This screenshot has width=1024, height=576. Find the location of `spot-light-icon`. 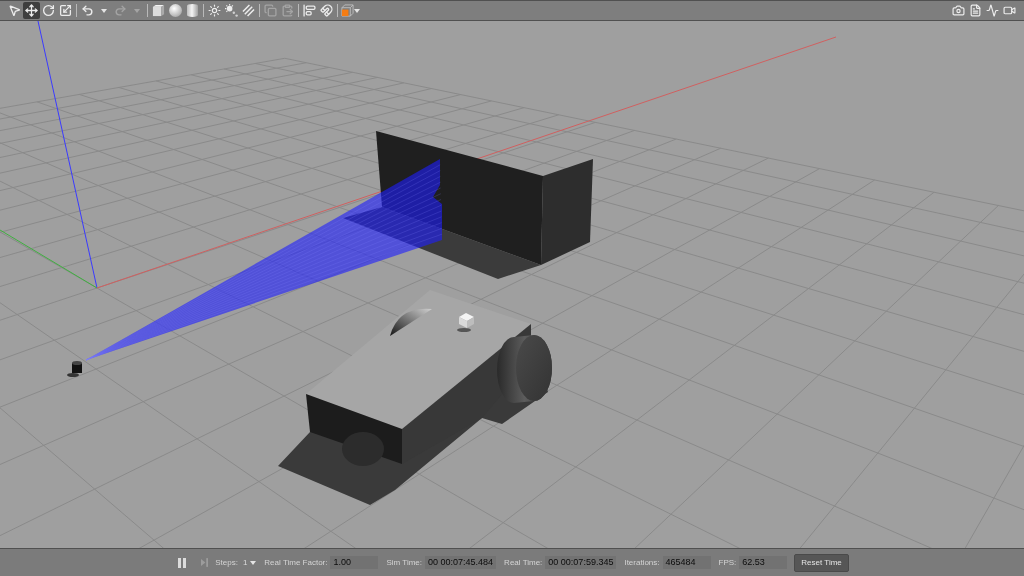

spot-light-icon is located at coordinates (231, 10).